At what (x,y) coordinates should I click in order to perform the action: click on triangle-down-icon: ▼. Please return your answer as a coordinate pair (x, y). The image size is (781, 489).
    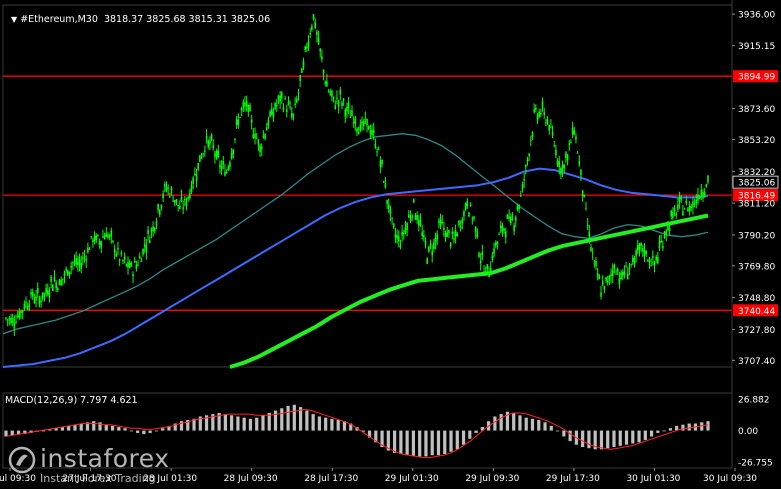
    Looking at the image, I should click on (14, 19).